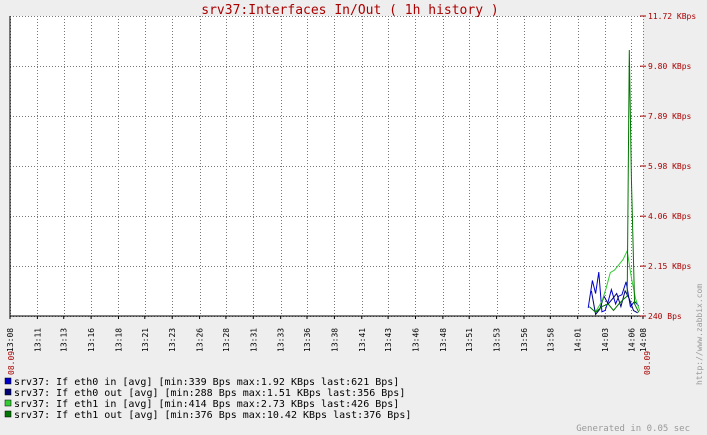  I want to click on x-tick-label: 13:26, so click(200, 340).